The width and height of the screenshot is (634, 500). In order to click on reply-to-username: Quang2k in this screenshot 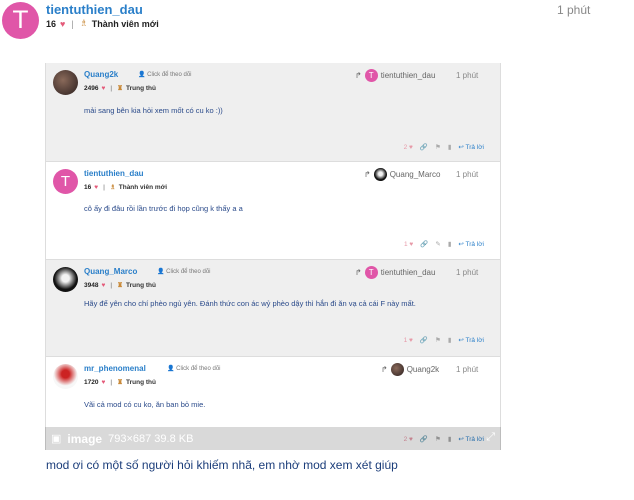, I will do `click(423, 369)`.